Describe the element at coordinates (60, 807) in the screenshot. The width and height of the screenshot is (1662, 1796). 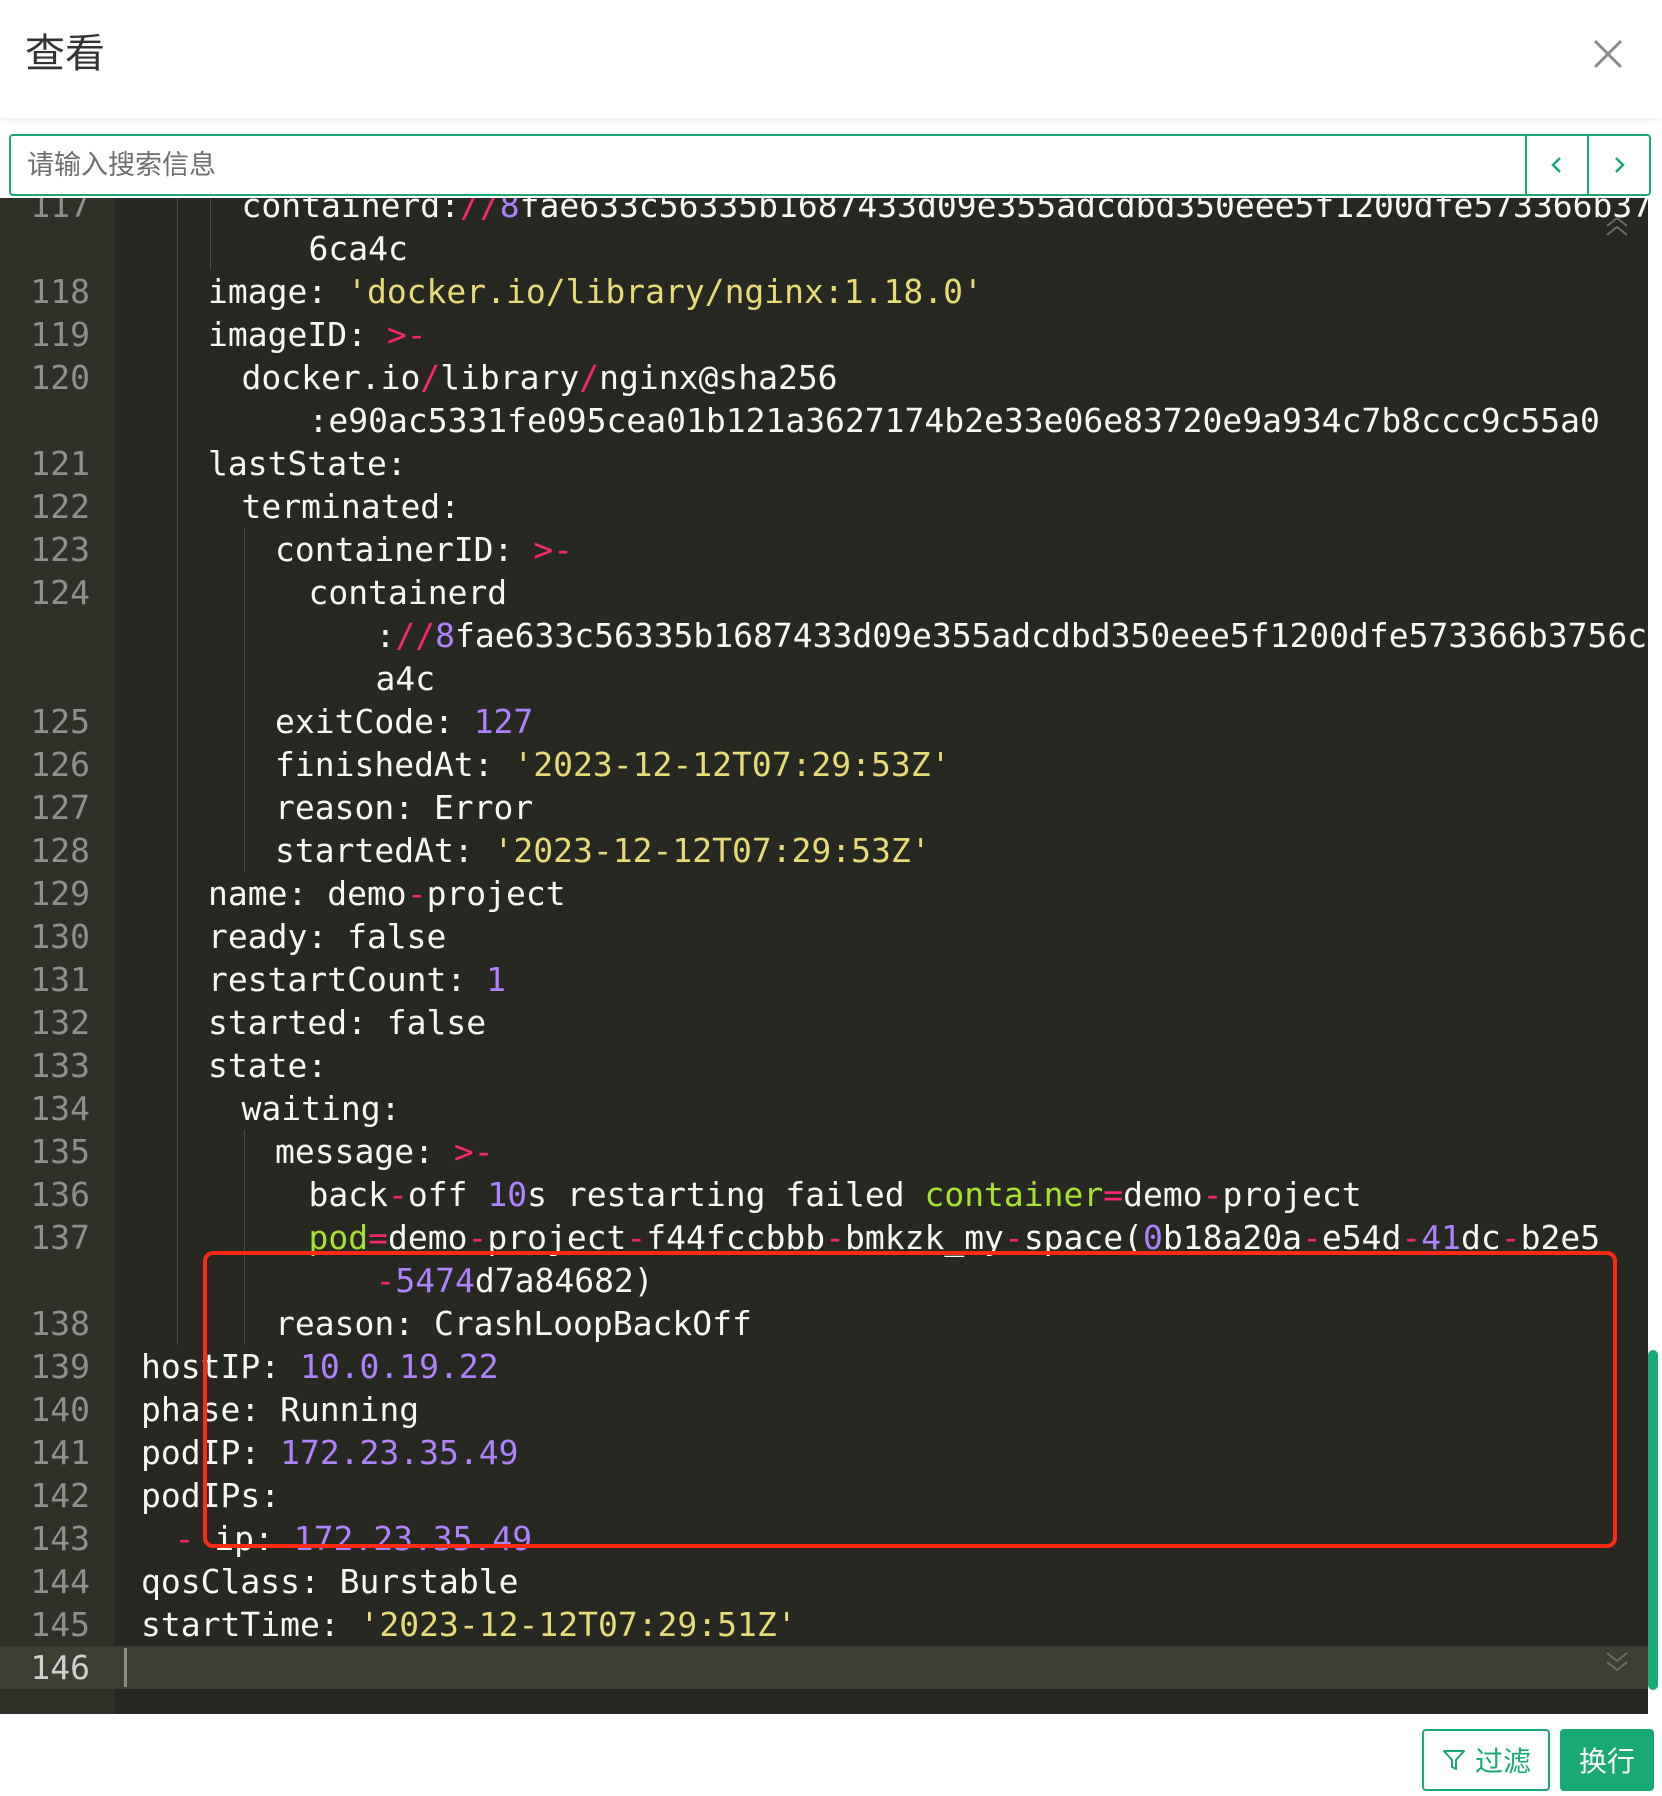
I see `line-number: 127` at that location.